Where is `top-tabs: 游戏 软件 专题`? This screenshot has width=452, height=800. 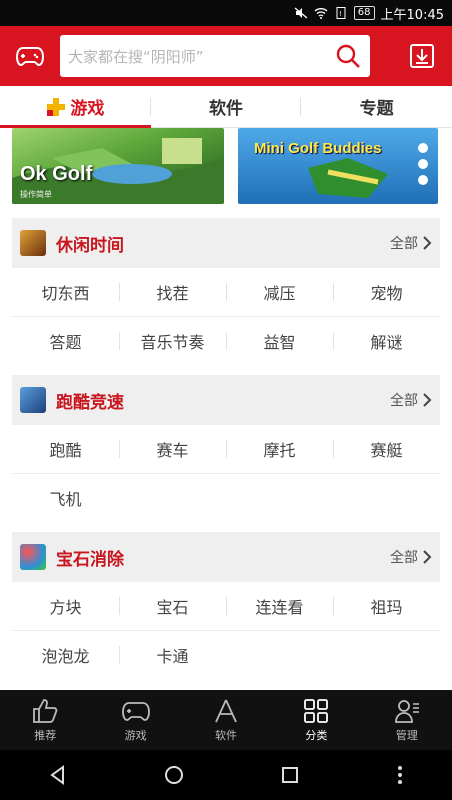 top-tabs: 游戏 软件 专题 is located at coordinates (226, 107).